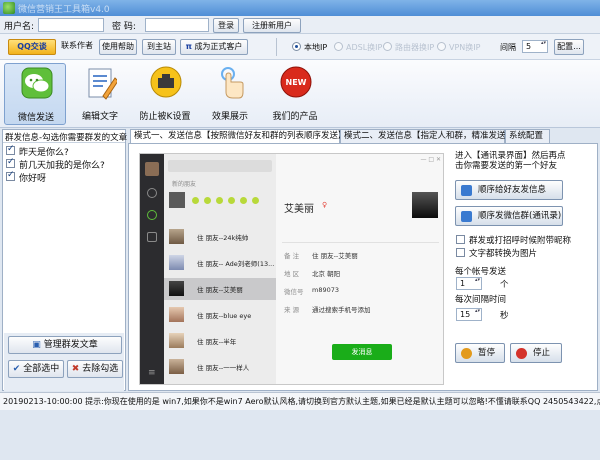 This screenshot has height=460, width=600. Describe the element at coordinates (272, 25) in the screenshot. I see `register-button: 注册新用户` at that location.